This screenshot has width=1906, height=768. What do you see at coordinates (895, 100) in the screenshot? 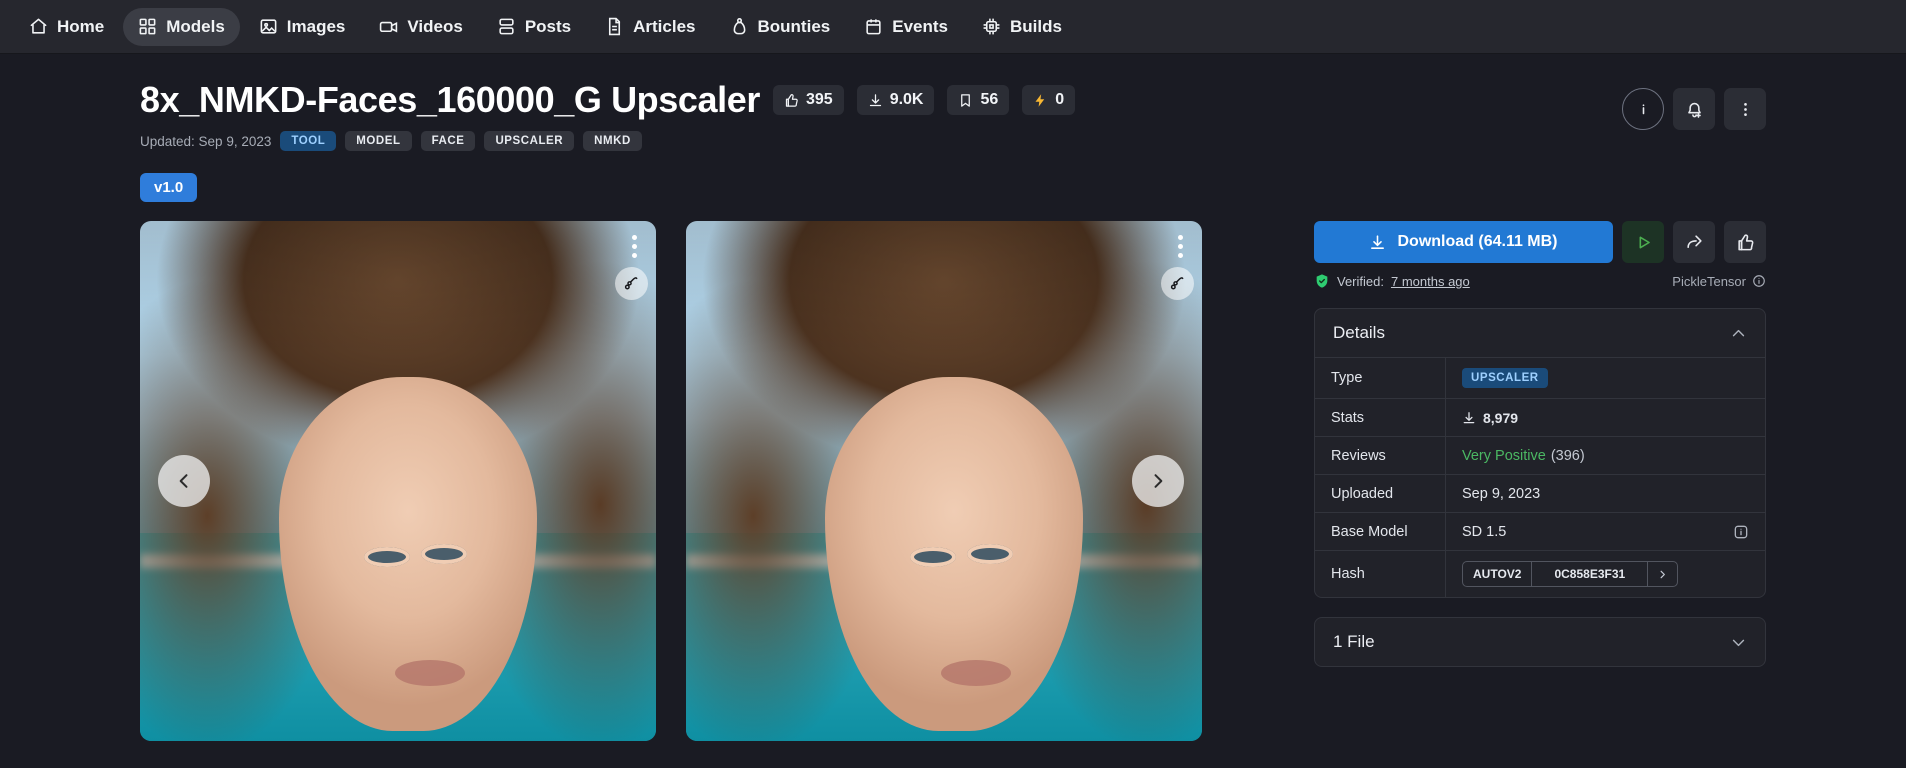
I see `stat-downloads: 9.0K` at bounding box center [895, 100].